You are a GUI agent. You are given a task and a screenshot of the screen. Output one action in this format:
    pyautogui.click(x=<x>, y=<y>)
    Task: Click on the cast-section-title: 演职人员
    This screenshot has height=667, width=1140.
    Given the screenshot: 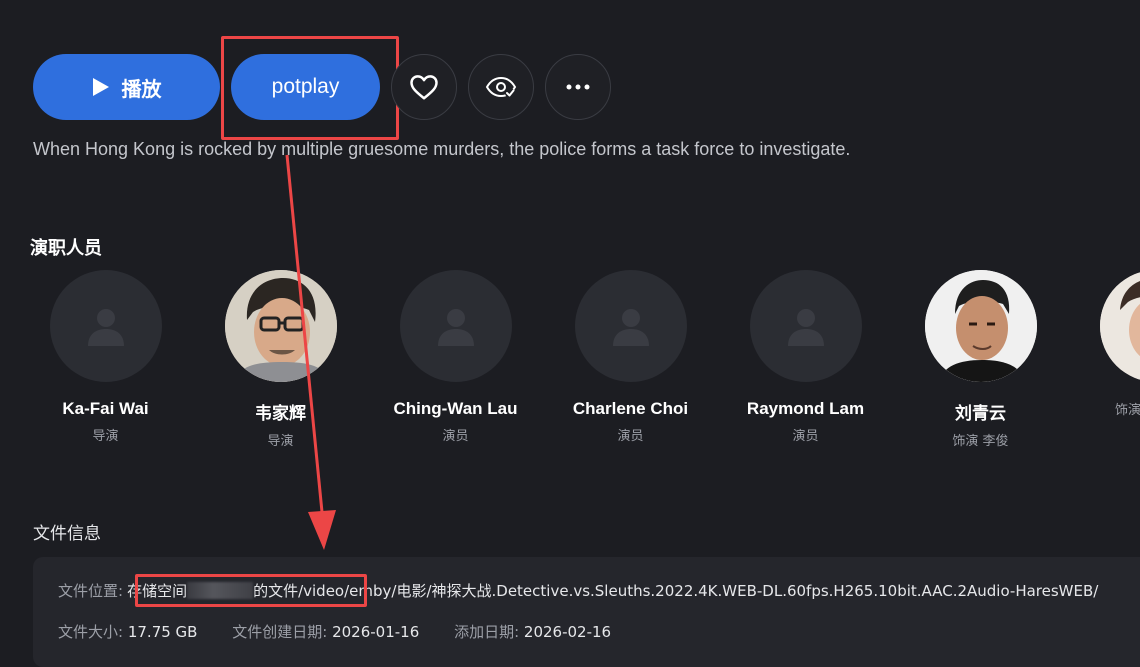 What is the action you would take?
    pyautogui.click(x=66, y=248)
    